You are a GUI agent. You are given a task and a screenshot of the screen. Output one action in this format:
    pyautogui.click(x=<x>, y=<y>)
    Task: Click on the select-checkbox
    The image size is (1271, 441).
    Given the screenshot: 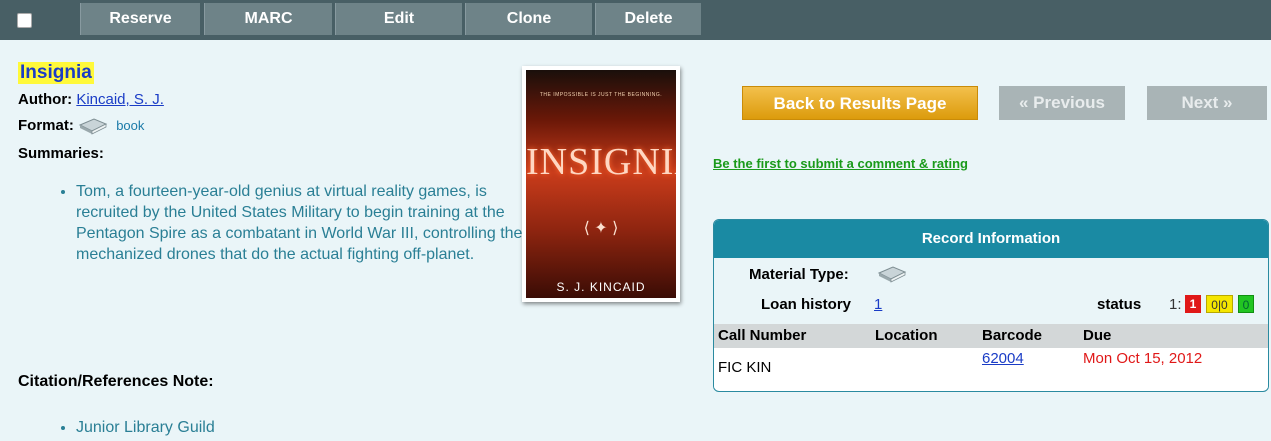 What is the action you would take?
    pyautogui.click(x=24, y=20)
    